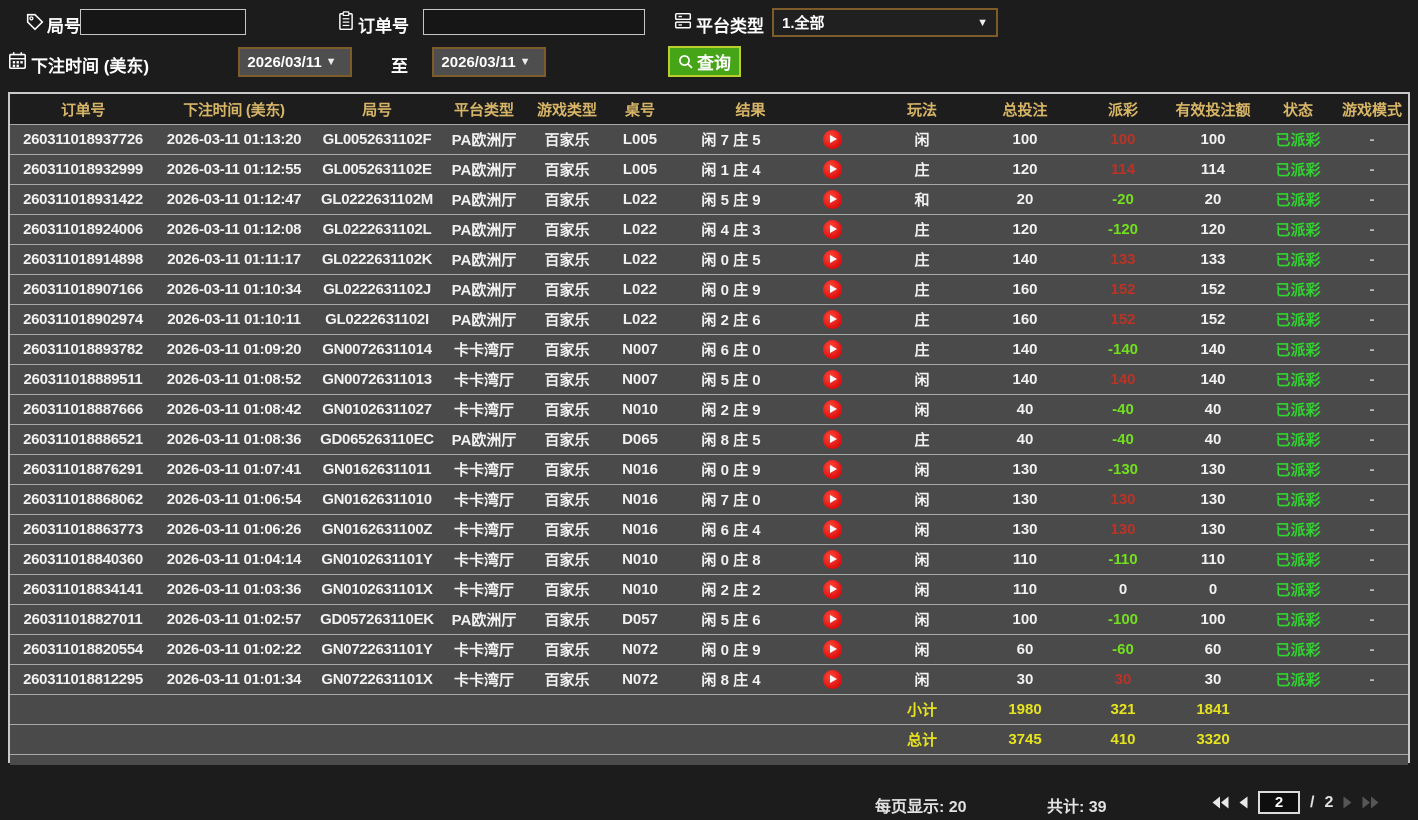  I want to click on valid-bet: 40, so click(1213, 409).